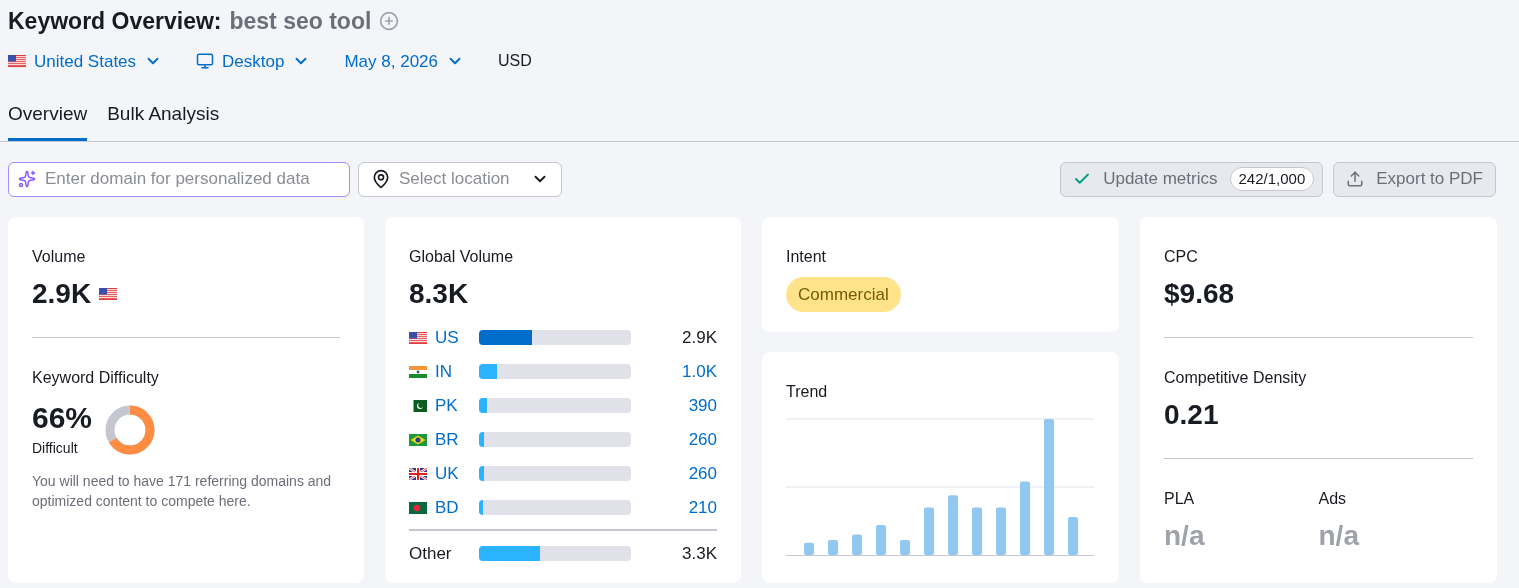 The height and width of the screenshot is (588, 1519). What do you see at coordinates (807, 256) in the screenshot?
I see `intent-label: Intent` at bounding box center [807, 256].